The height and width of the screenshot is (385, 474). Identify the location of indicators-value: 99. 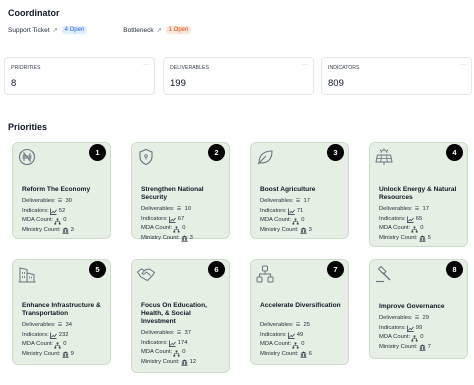
(419, 327).